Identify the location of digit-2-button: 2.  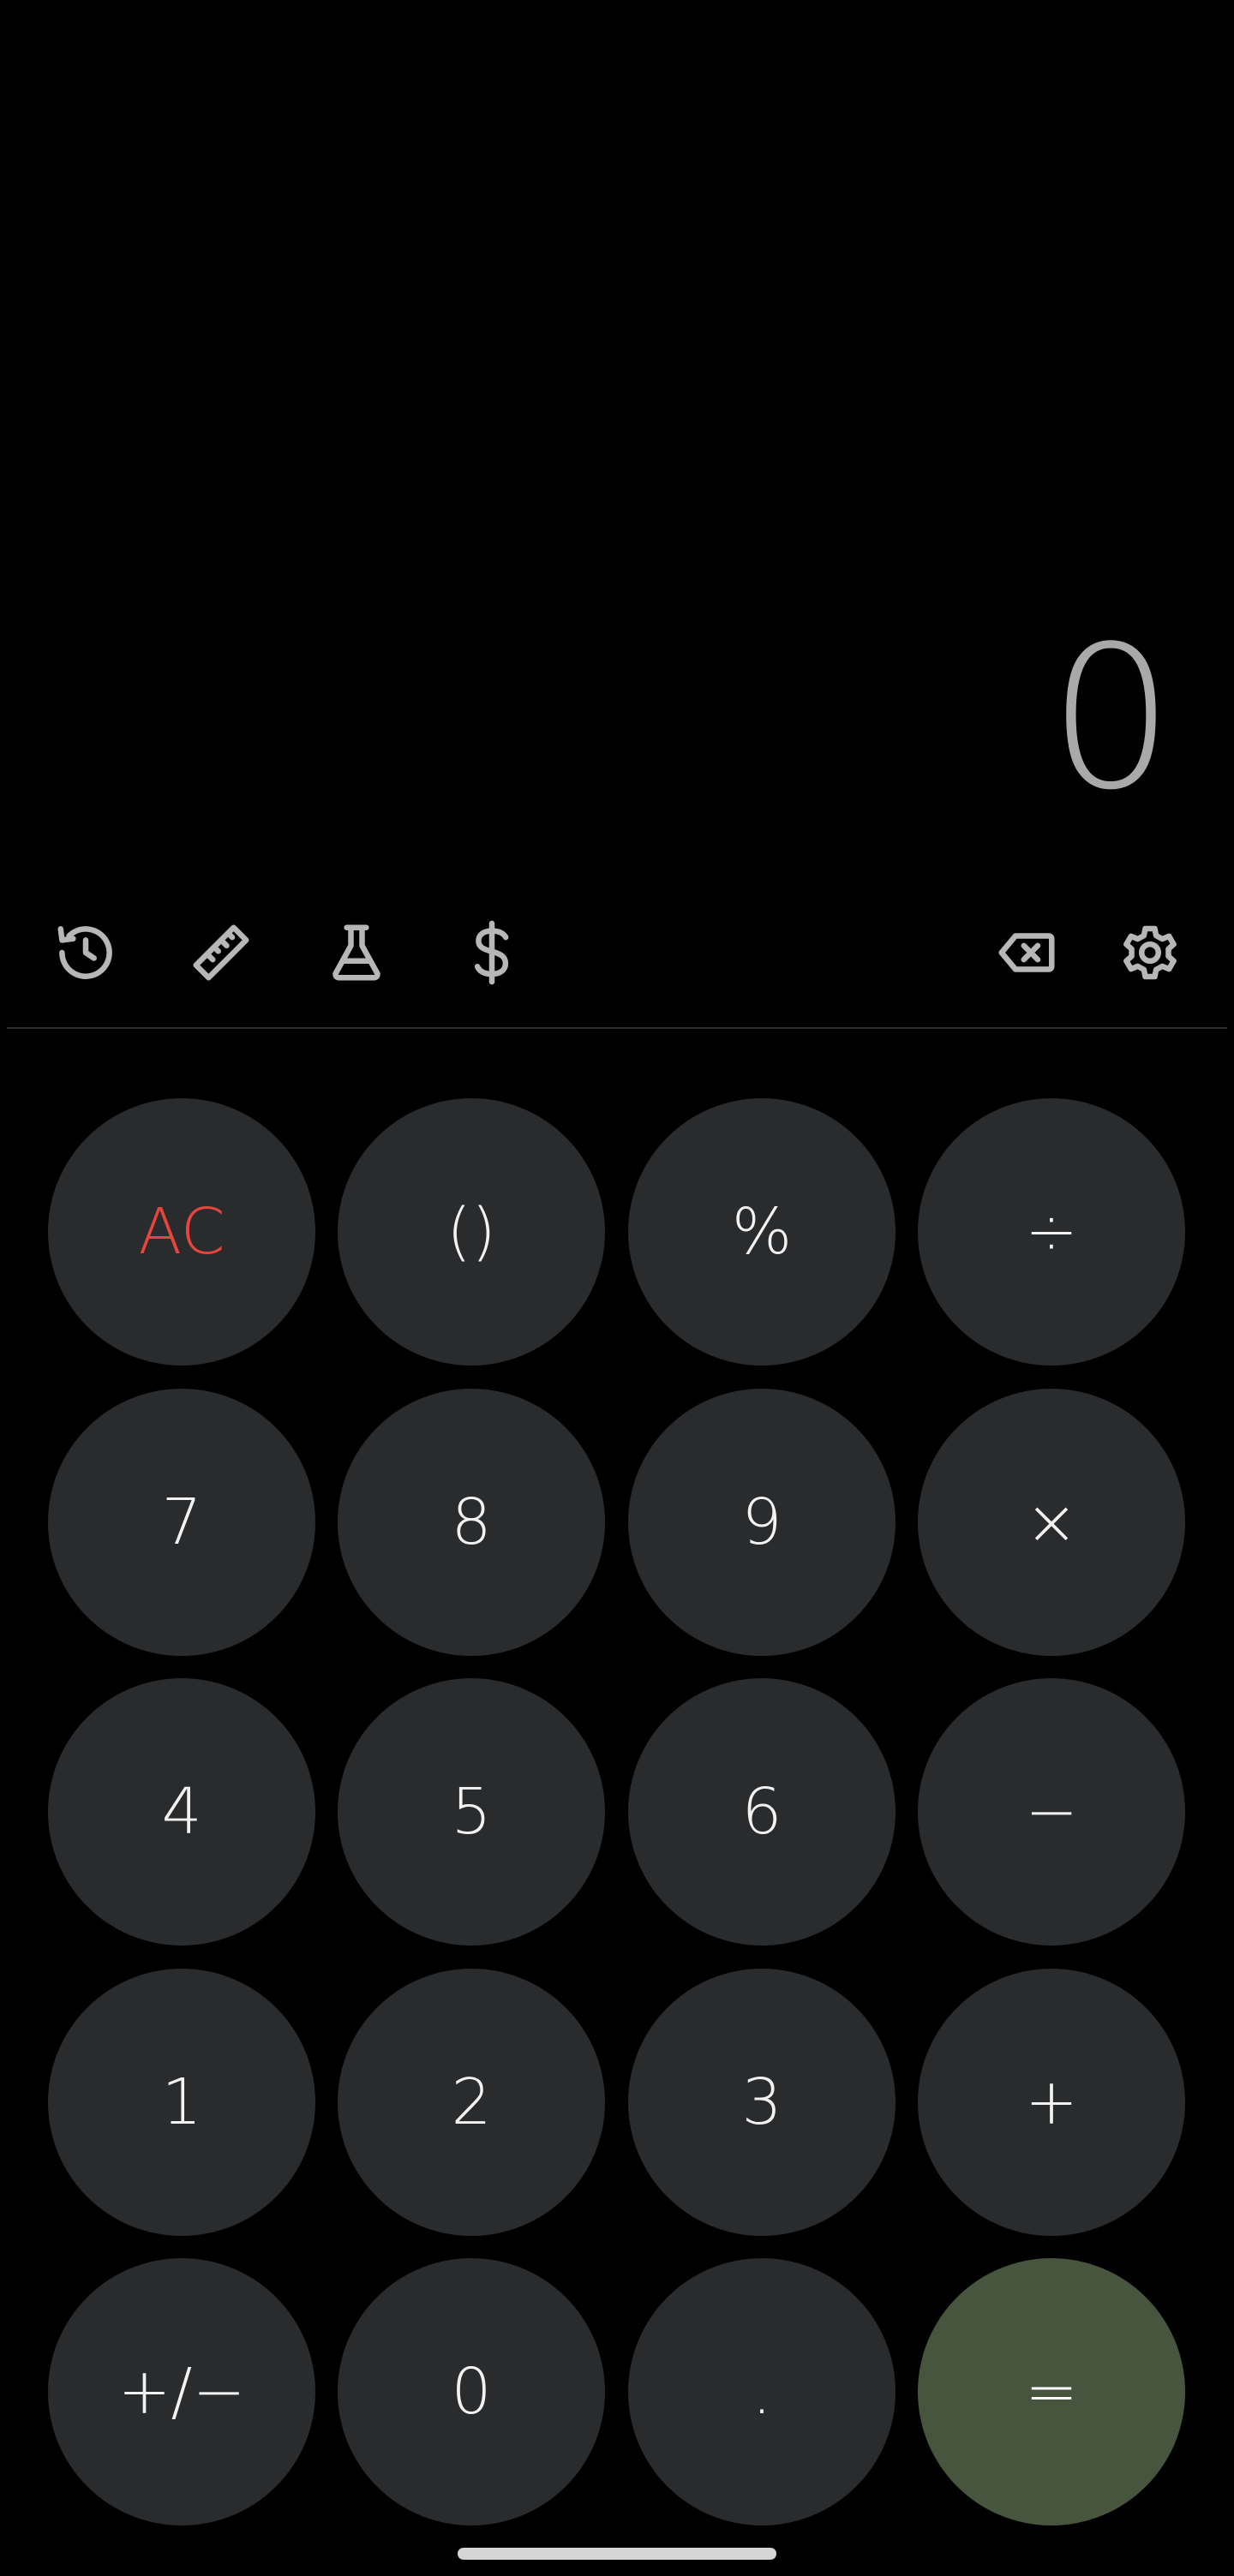
(471, 2102).